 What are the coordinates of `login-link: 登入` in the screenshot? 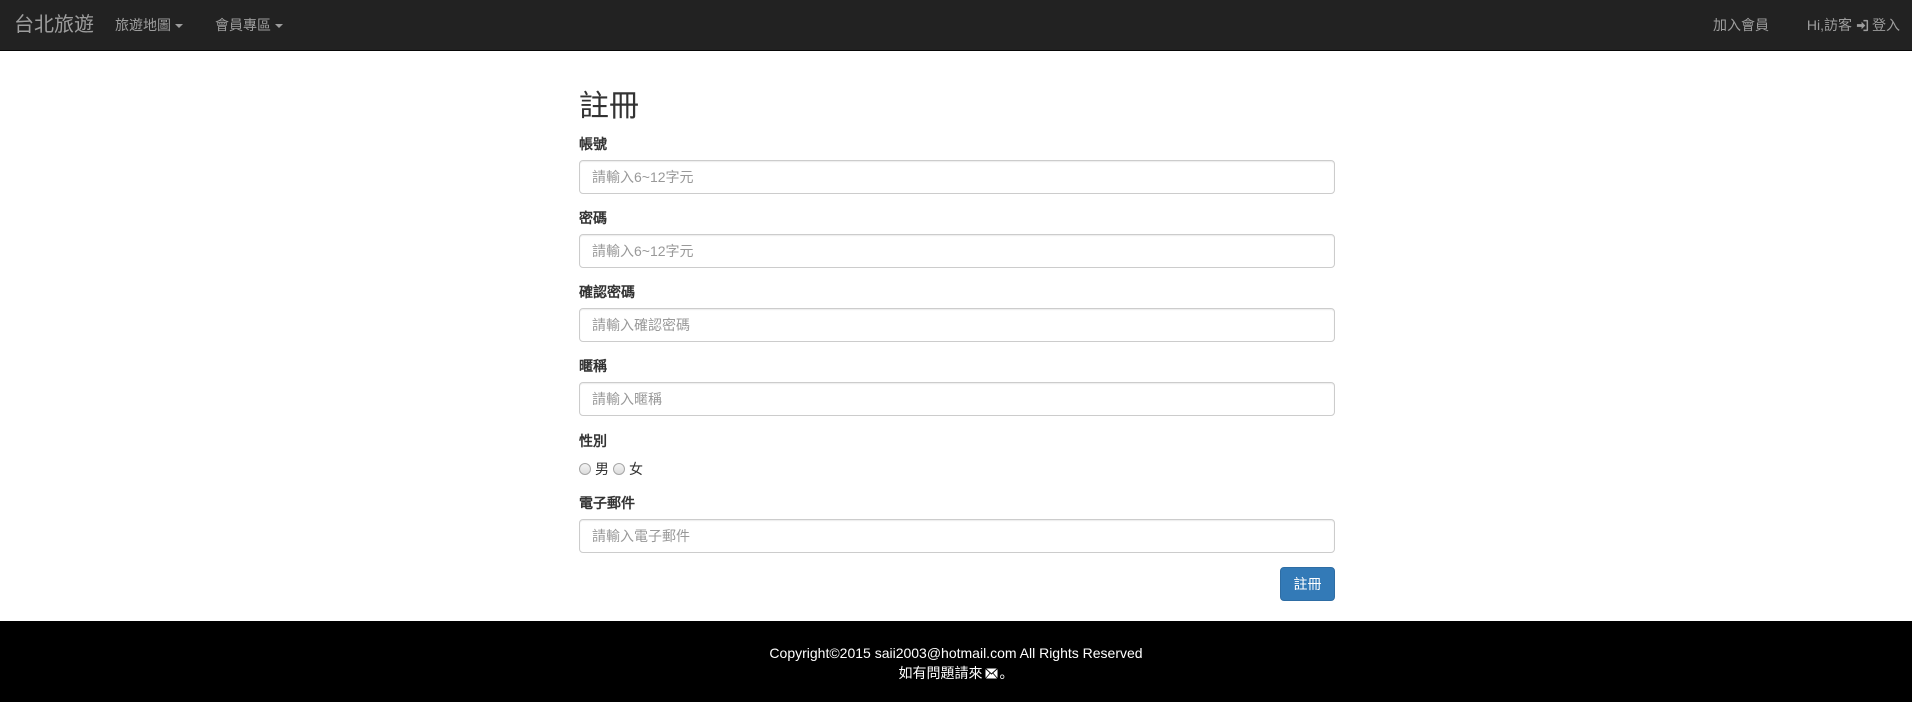 It's located at (1876, 25).